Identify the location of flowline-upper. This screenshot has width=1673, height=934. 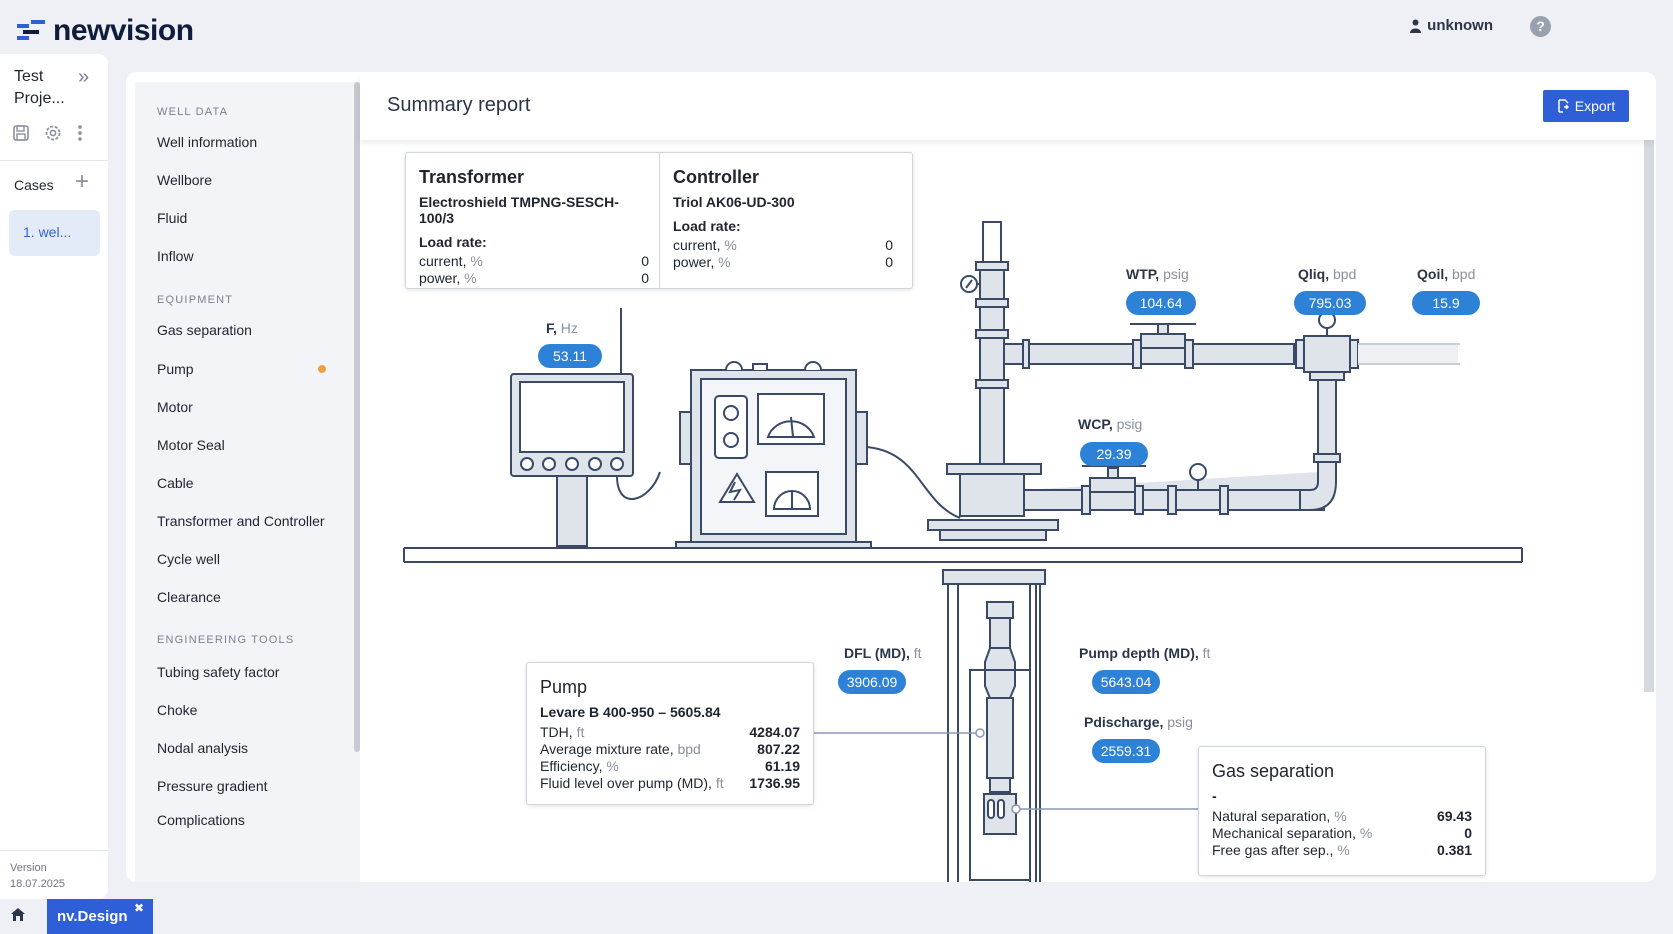
(1231, 387).